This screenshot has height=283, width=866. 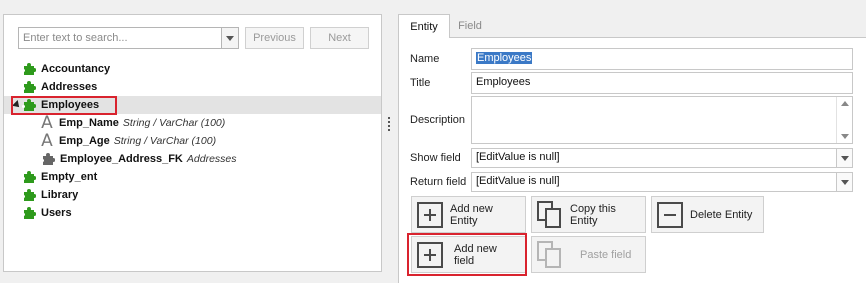 What do you see at coordinates (438, 182) in the screenshot?
I see `return-field-label: Return field` at bounding box center [438, 182].